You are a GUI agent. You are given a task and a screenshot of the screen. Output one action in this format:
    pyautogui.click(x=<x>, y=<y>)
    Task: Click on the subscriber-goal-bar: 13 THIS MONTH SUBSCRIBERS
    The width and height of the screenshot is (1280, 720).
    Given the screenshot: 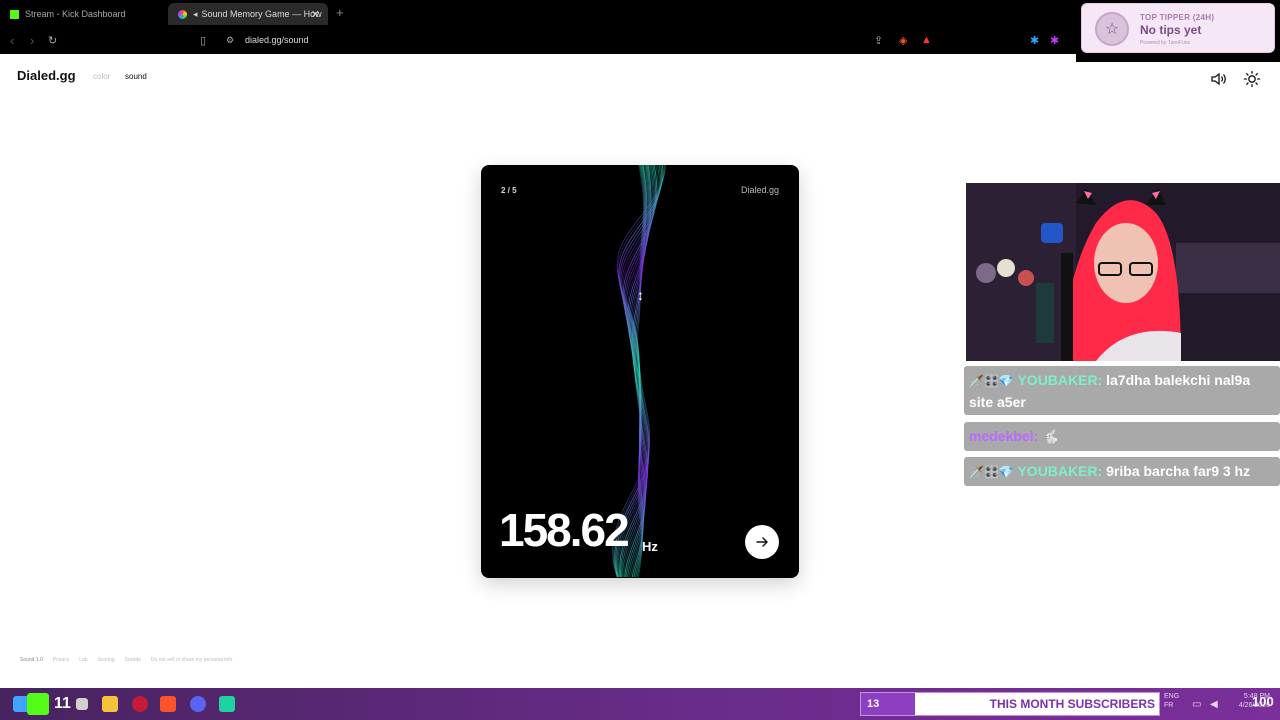 What is the action you would take?
    pyautogui.click(x=1010, y=704)
    